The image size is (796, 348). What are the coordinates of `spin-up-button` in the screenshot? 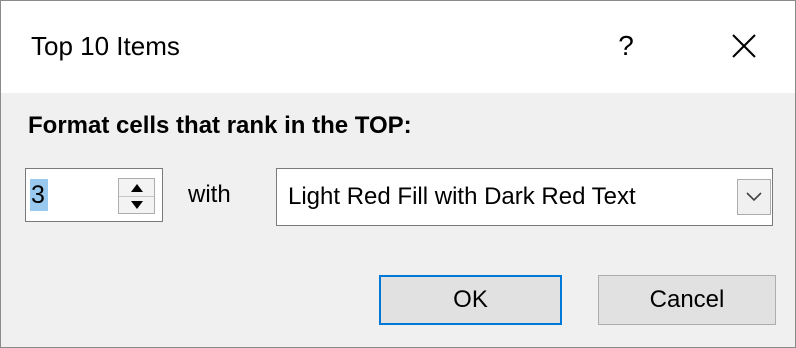 It's located at (136, 188).